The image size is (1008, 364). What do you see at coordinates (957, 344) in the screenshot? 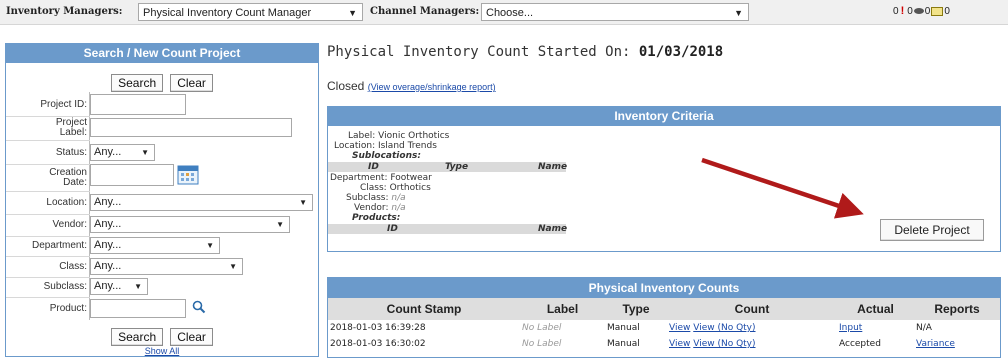
I see `reports-cell: Variance` at bounding box center [957, 344].